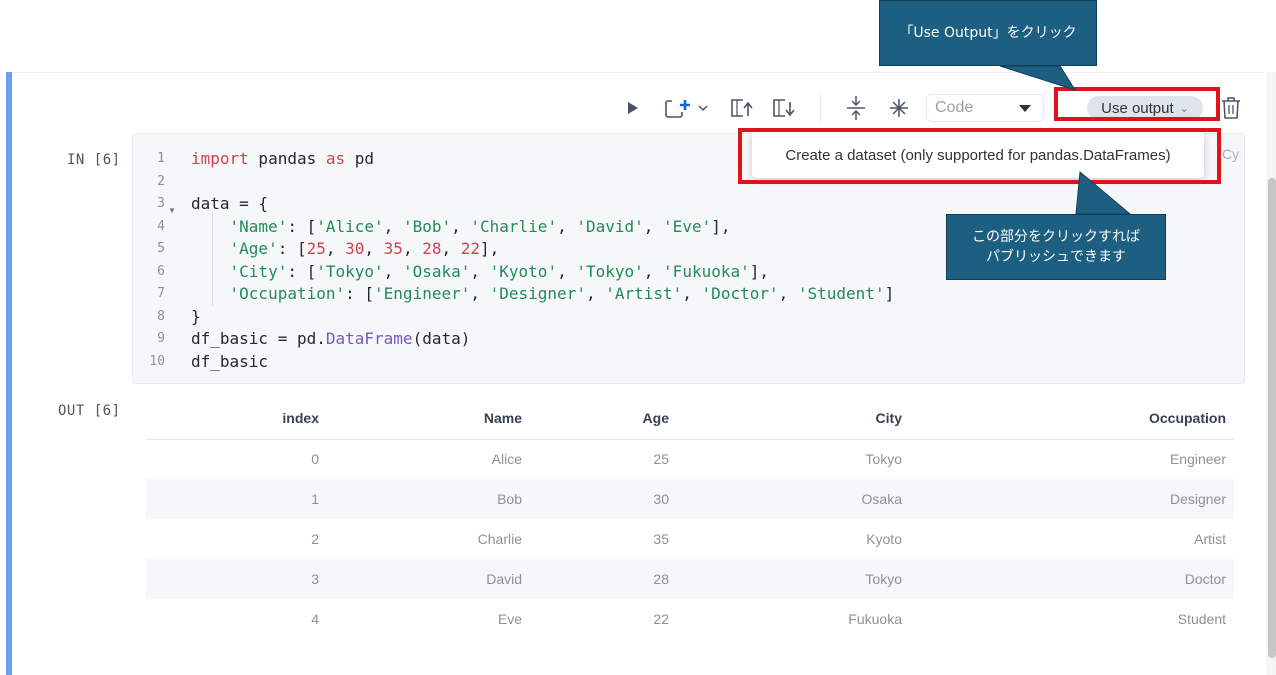 This screenshot has height=675, width=1276. Describe the element at coordinates (1201, 619) in the screenshot. I see `table-cell: Student` at that location.